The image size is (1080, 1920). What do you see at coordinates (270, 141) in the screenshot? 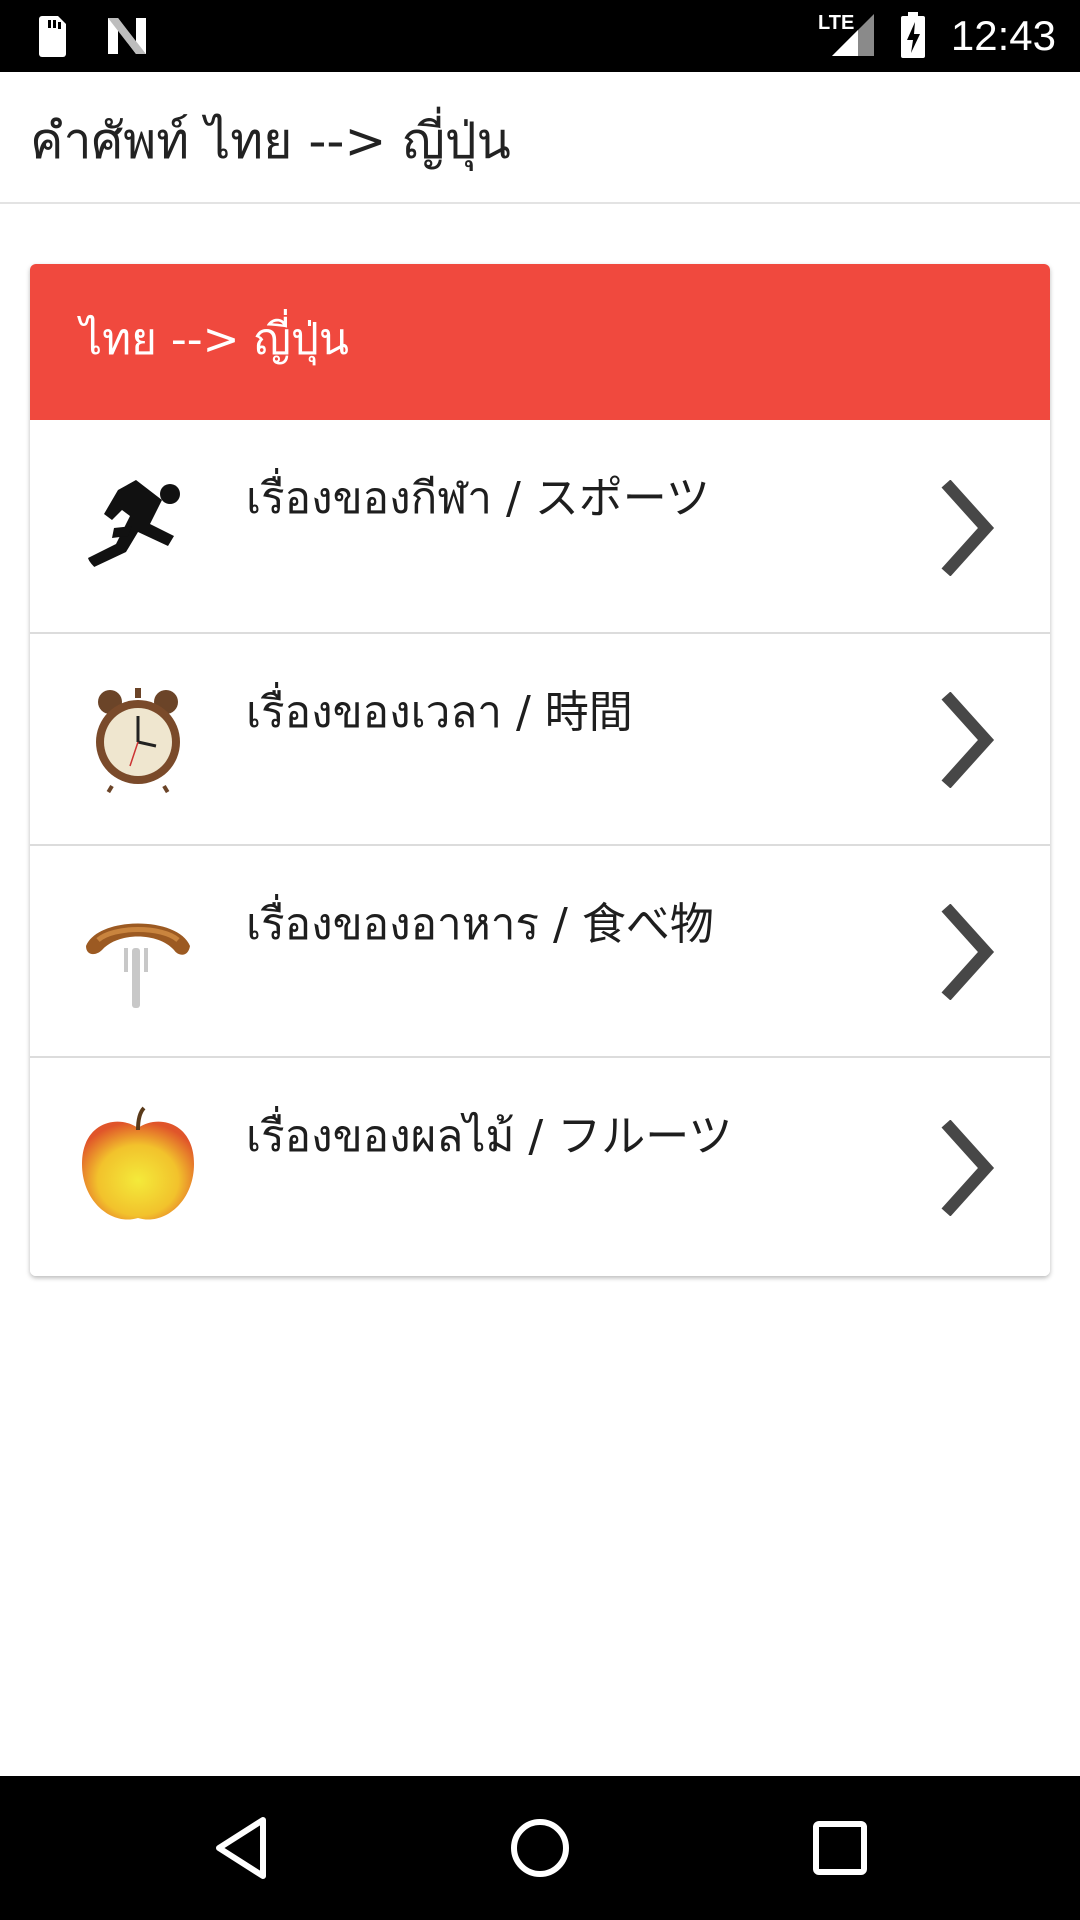
I see `page-title: คำศัพท์ ไทย --> ญี่ปุ่น` at bounding box center [270, 141].